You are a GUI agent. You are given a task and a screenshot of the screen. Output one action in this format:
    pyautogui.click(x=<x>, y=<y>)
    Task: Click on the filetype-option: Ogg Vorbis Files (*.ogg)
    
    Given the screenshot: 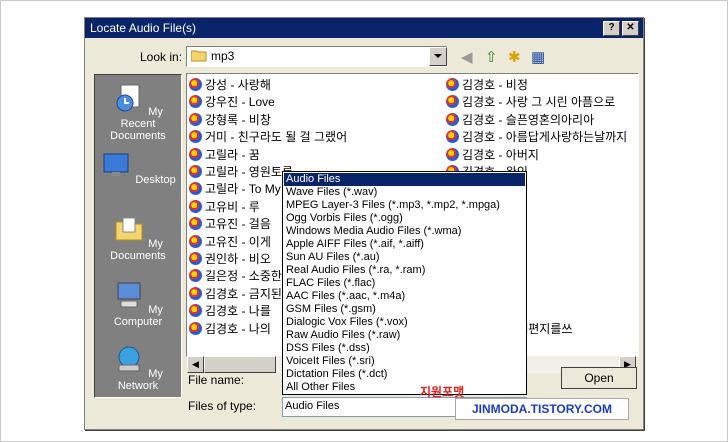 What is the action you would take?
    pyautogui.click(x=404, y=218)
    